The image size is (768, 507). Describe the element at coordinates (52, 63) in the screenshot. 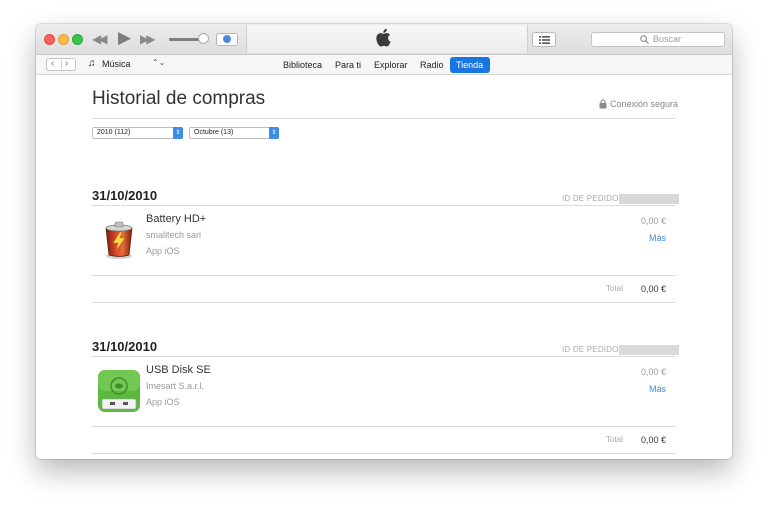

I see `back-arrow-icon: ‹` at that location.